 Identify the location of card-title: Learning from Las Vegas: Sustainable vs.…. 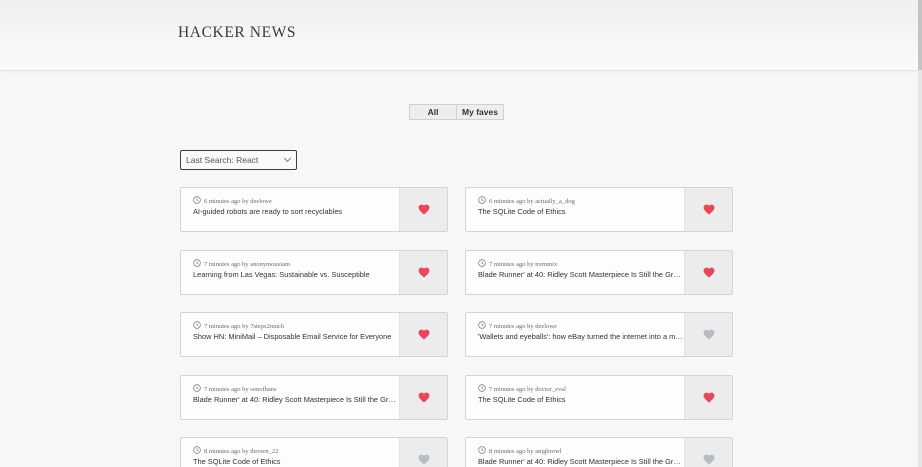
(296, 274).